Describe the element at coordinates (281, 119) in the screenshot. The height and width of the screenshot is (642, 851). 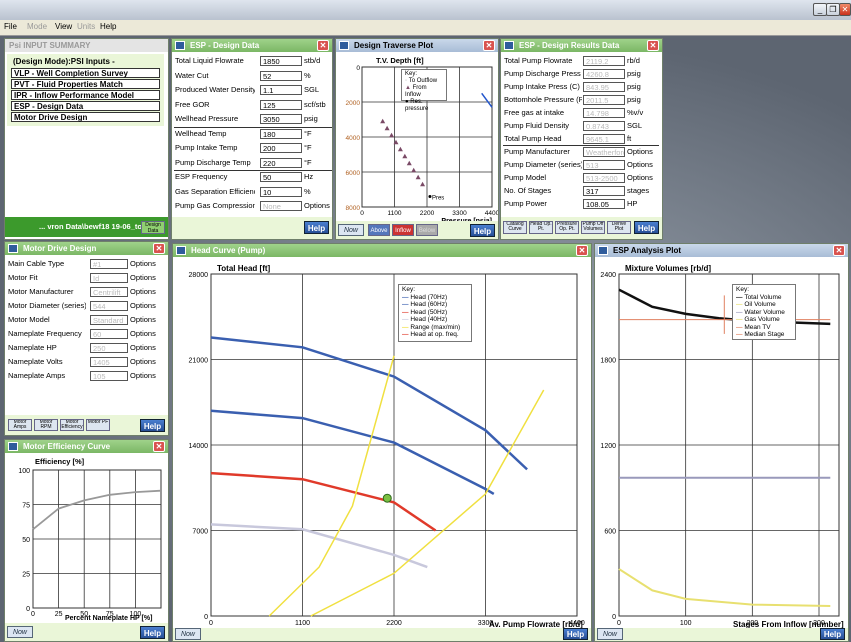
I see `field-value: 3050` at that location.